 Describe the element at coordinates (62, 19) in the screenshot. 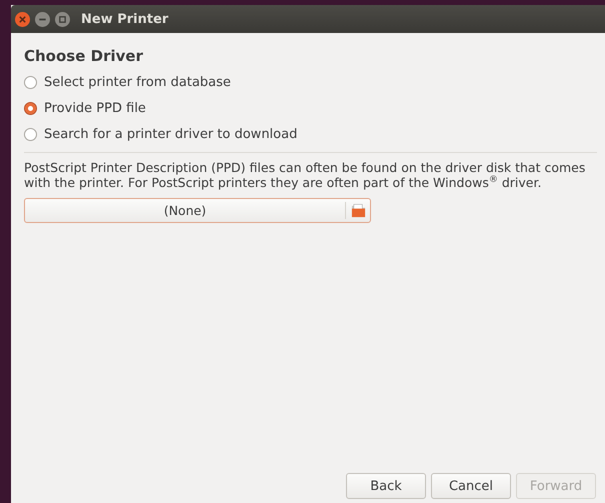

I see `maximize-icon` at that location.